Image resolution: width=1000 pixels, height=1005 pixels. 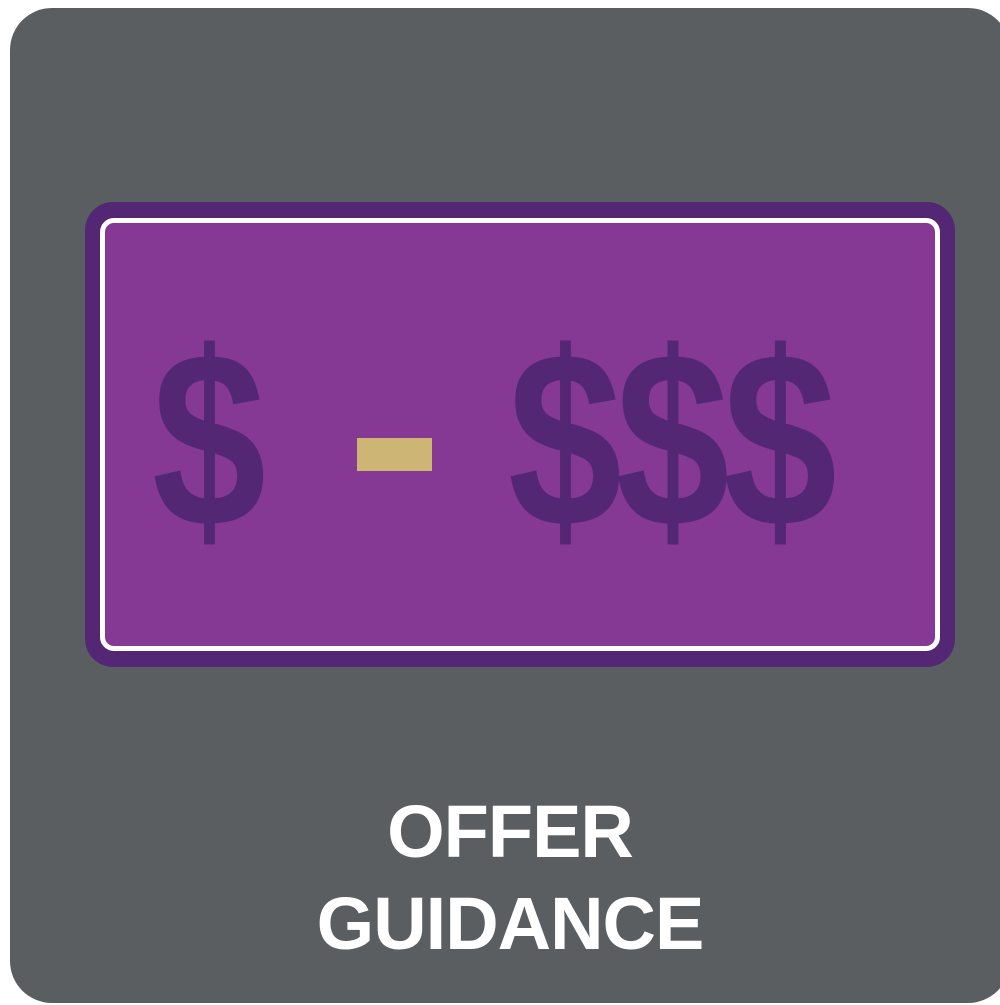 I want to click on range-separator-dash, so click(x=394, y=454).